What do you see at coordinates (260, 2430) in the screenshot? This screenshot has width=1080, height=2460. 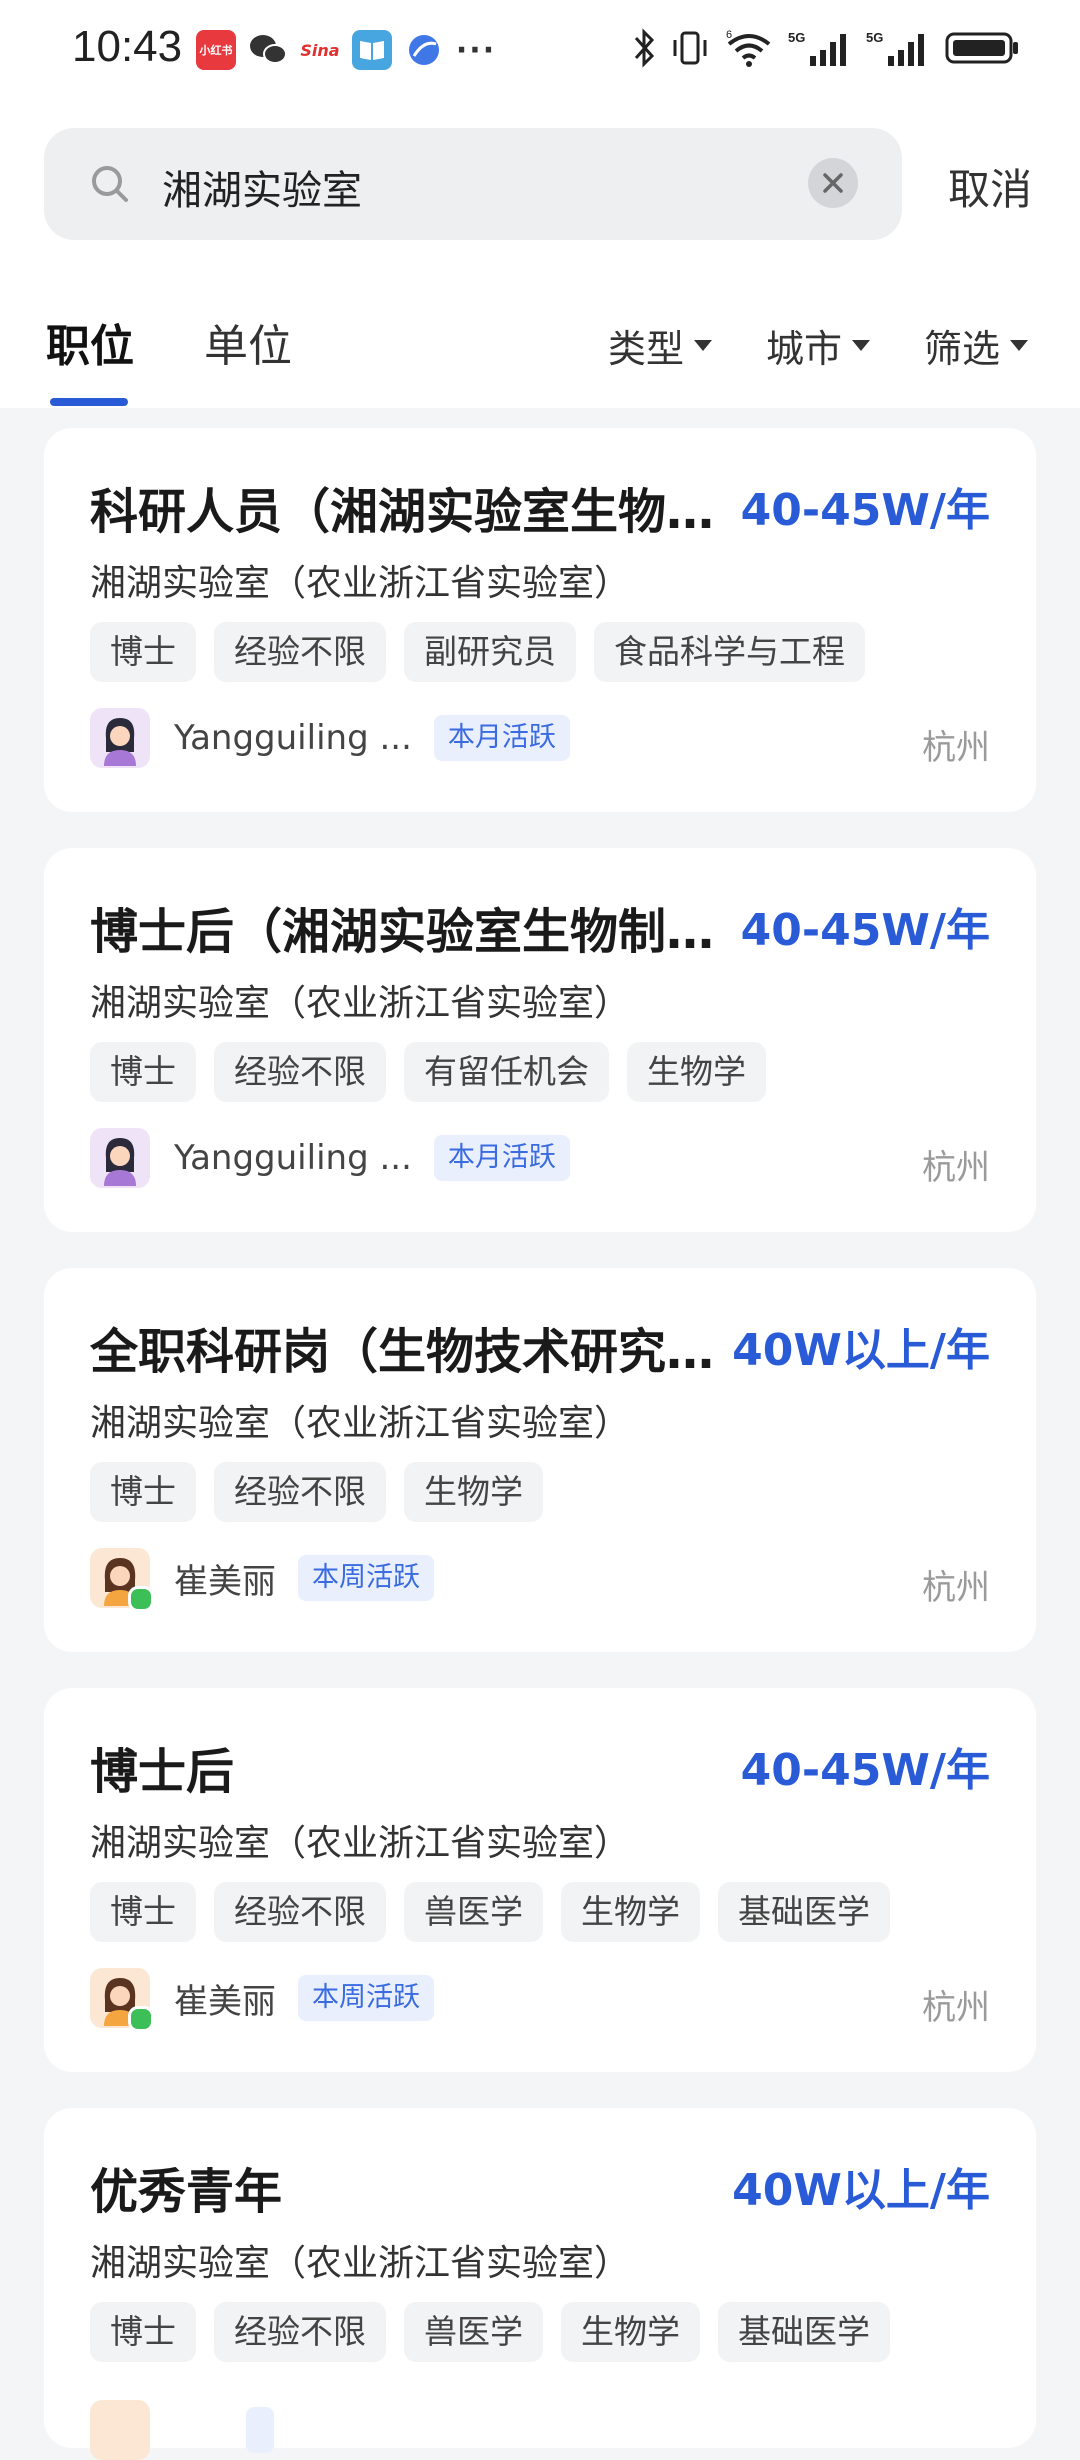 I see `activity-badge` at bounding box center [260, 2430].